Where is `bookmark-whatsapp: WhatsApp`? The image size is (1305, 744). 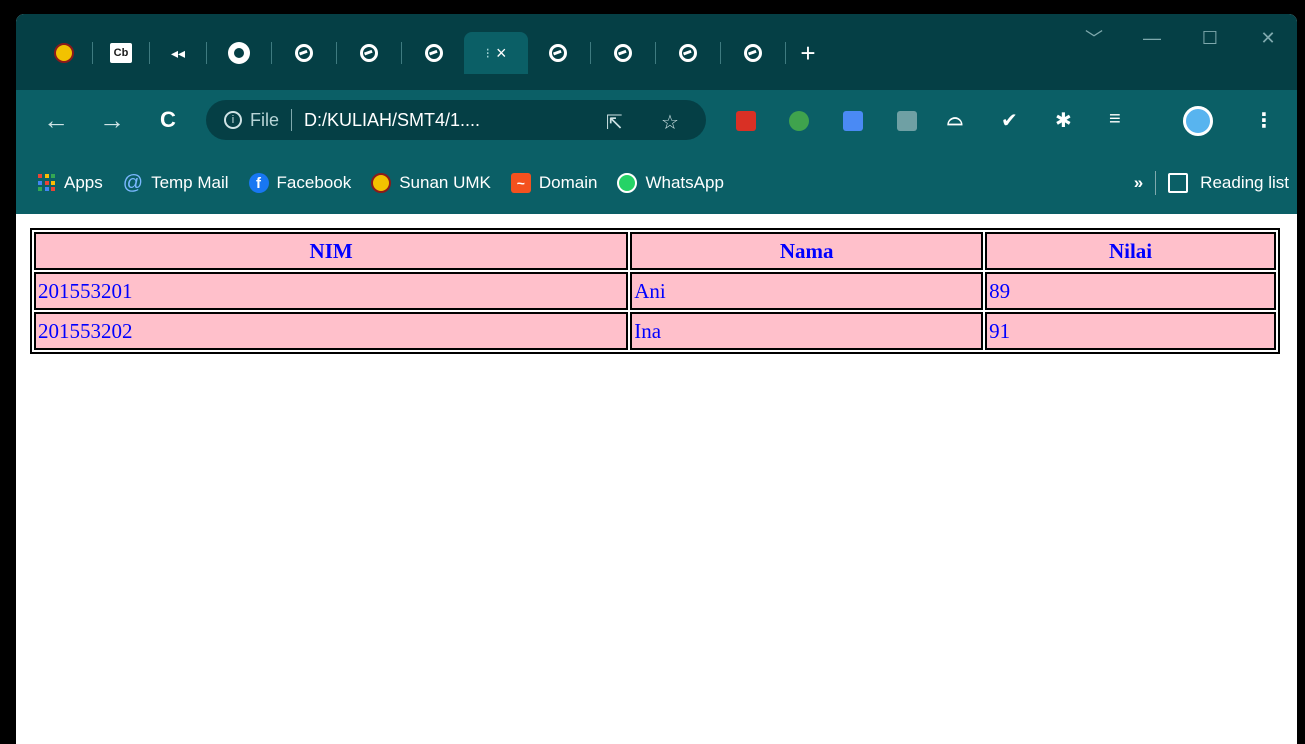
bookmark-whatsapp: WhatsApp is located at coordinates (670, 183).